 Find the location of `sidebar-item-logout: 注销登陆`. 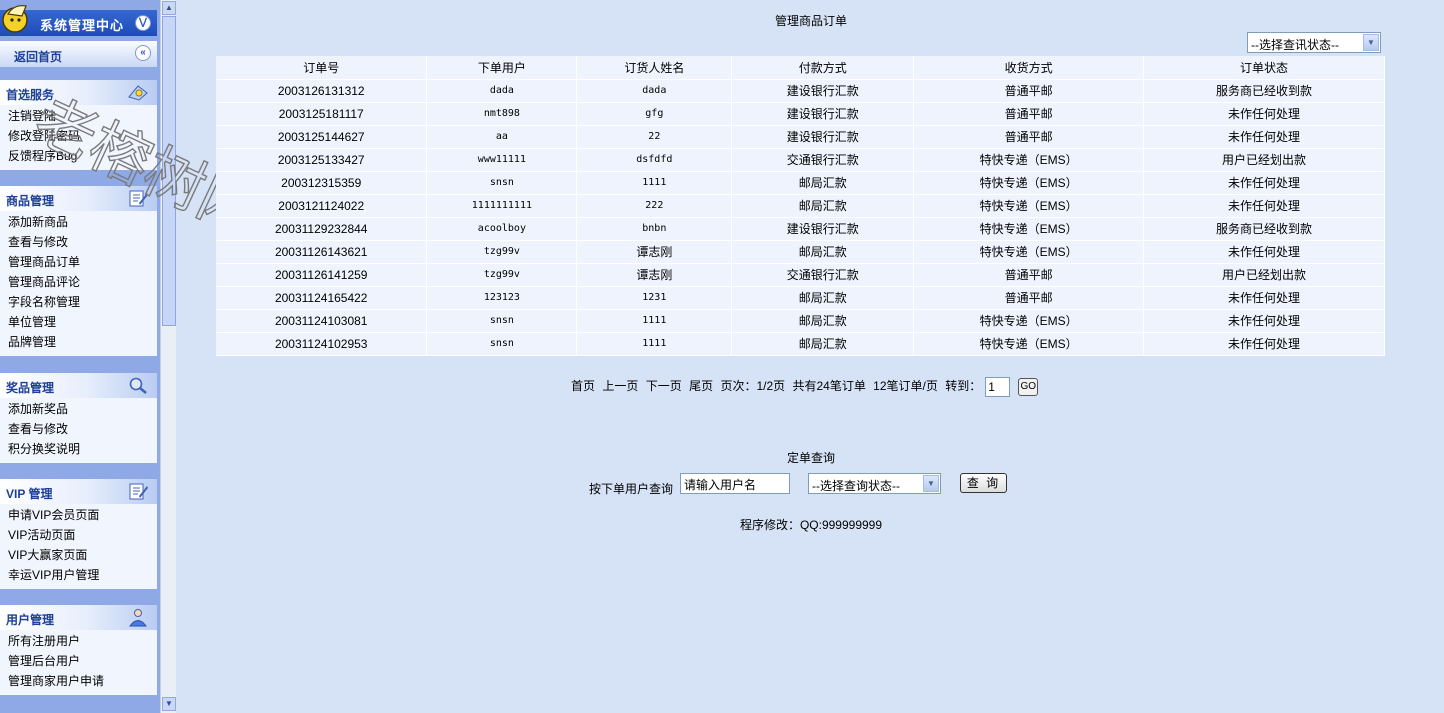

sidebar-item-logout: 注销登陆 is located at coordinates (78, 116).